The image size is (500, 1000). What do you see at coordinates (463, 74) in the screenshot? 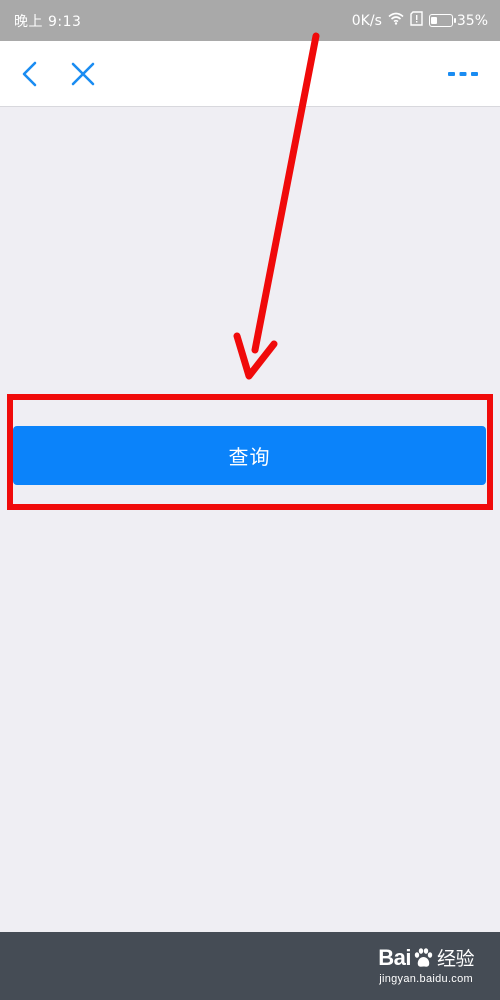
I see `more-dots-icon` at bounding box center [463, 74].